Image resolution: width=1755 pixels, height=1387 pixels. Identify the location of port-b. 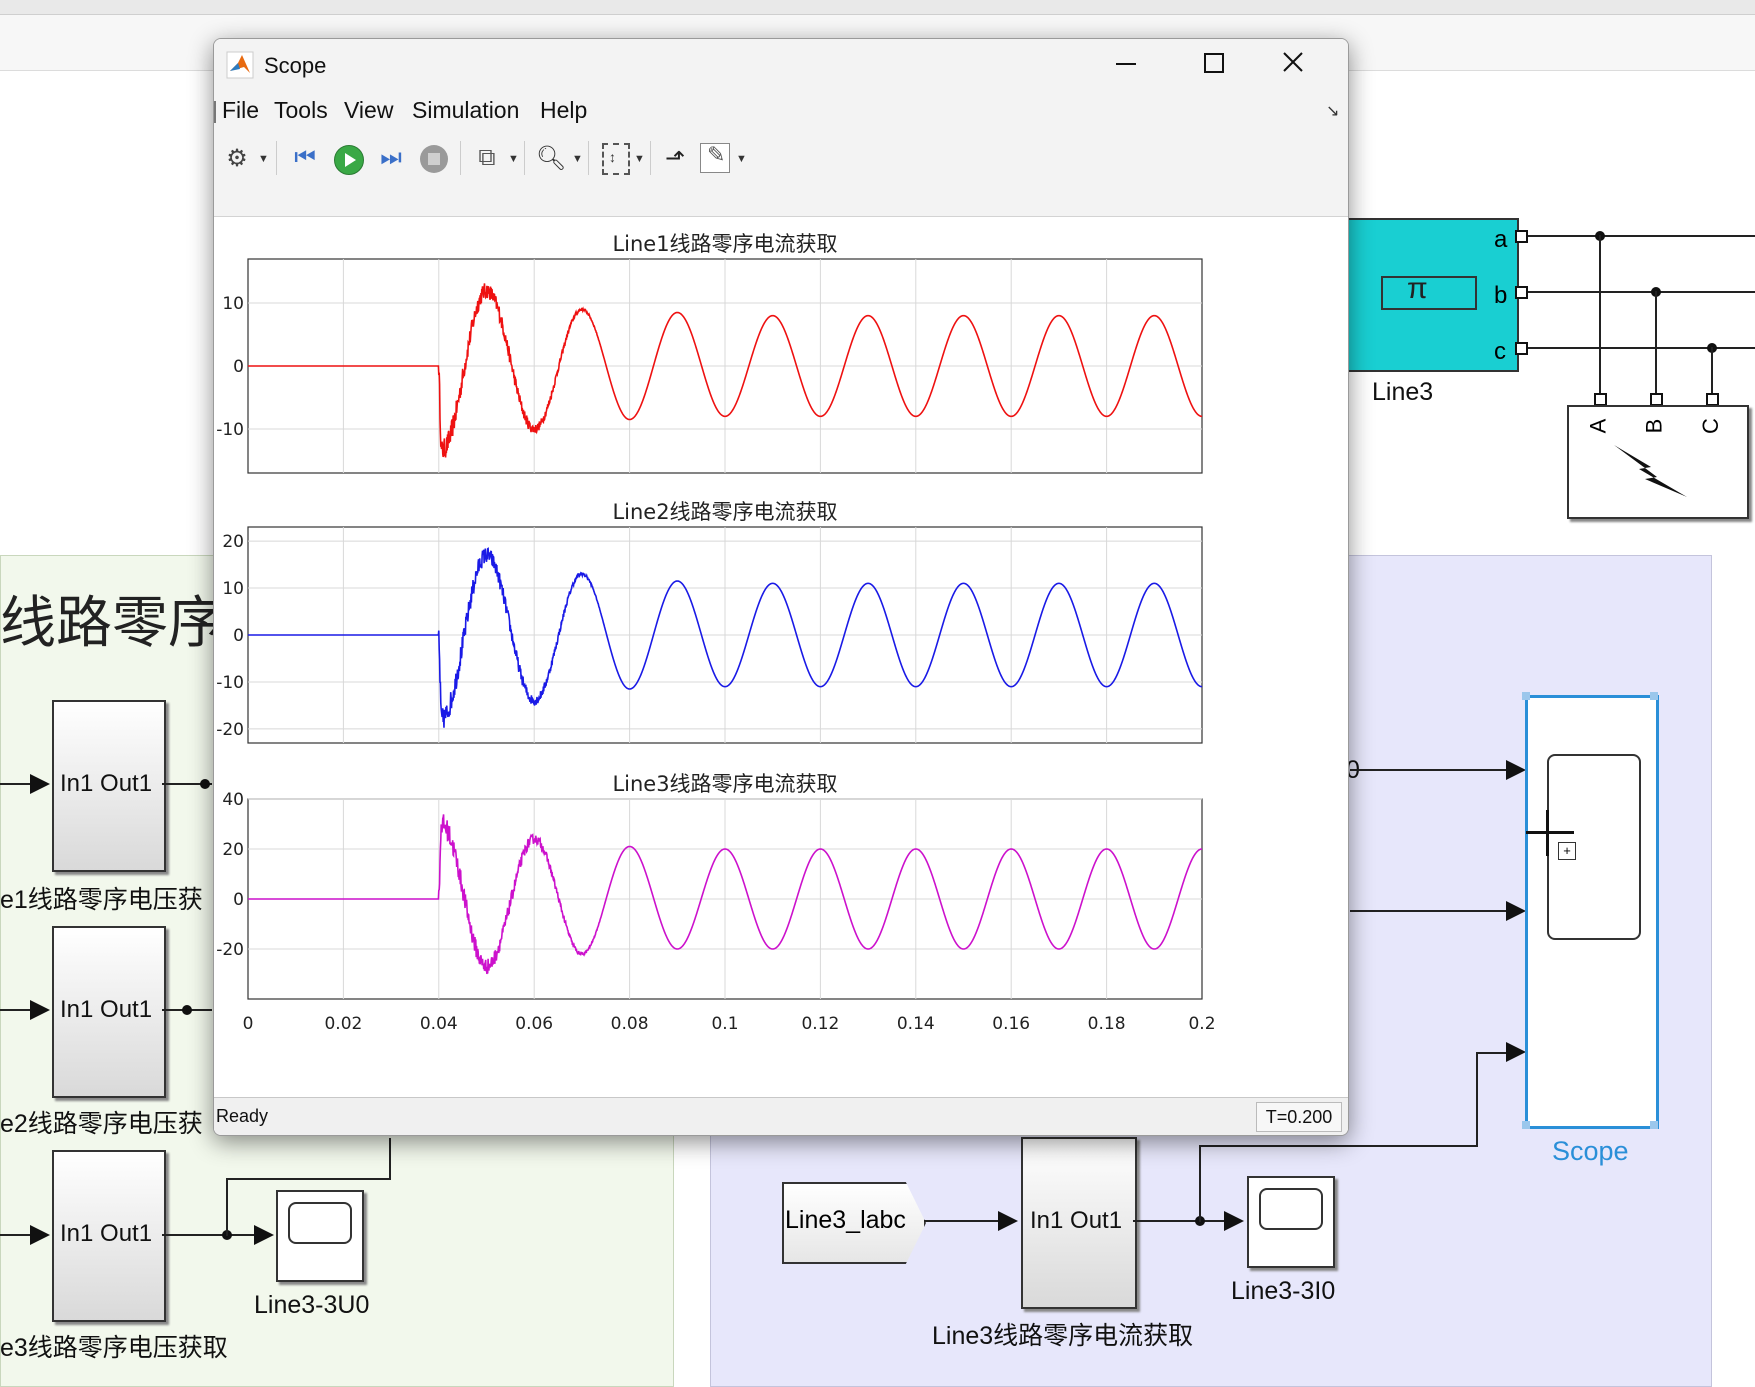
(1521, 292).